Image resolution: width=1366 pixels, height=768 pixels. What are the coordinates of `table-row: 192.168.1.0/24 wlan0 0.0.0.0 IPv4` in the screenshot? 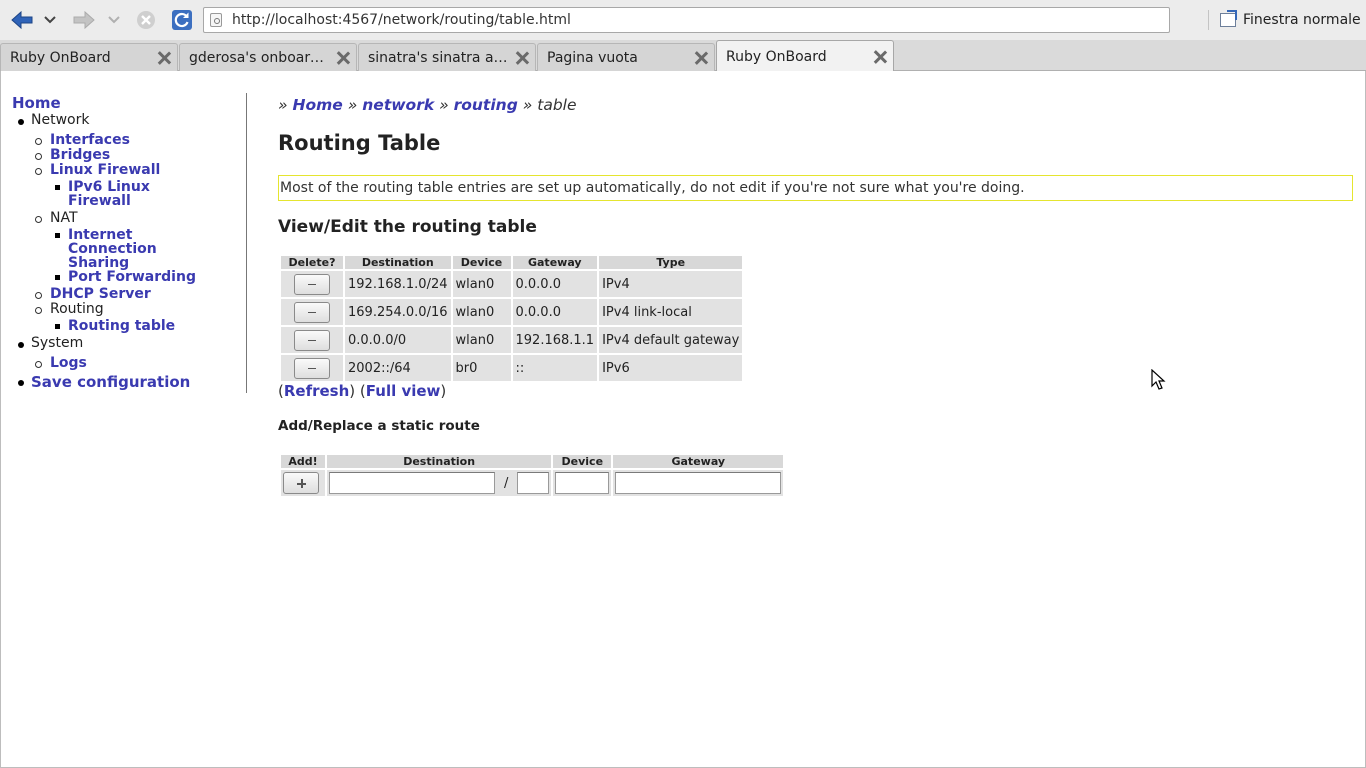 It's located at (512, 284).